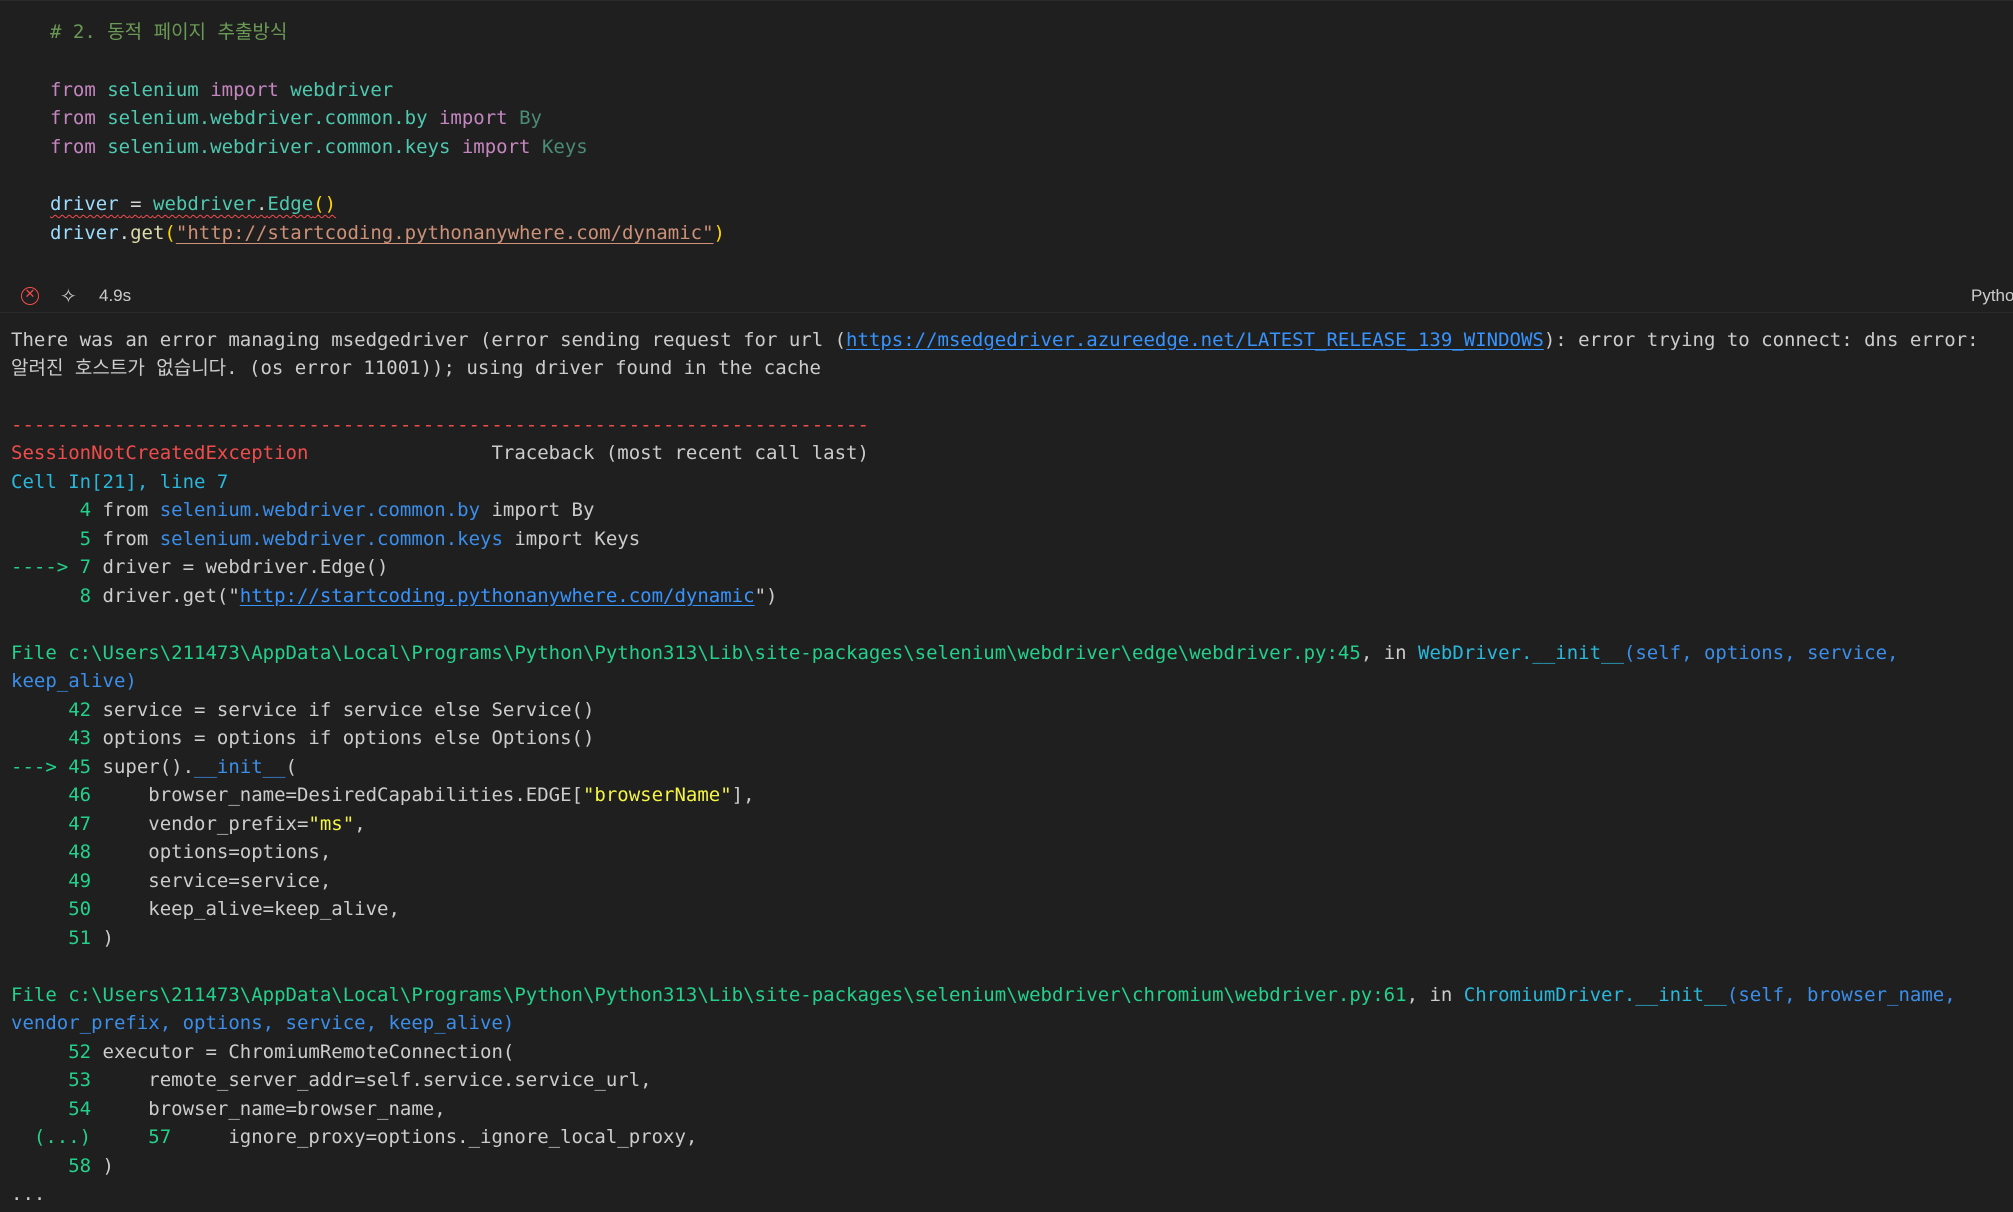 Image resolution: width=2013 pixels, height=1212 pixels. I want to click on code-line-4: driver = webdriver.Edge(), so click(193, 204).